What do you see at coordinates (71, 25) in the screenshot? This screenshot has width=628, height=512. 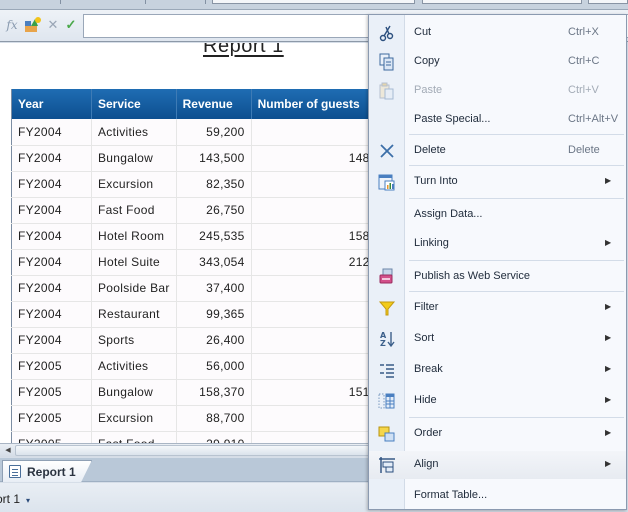 I see `accept-formula-icon: ✓` at bounding box center [71, 25].